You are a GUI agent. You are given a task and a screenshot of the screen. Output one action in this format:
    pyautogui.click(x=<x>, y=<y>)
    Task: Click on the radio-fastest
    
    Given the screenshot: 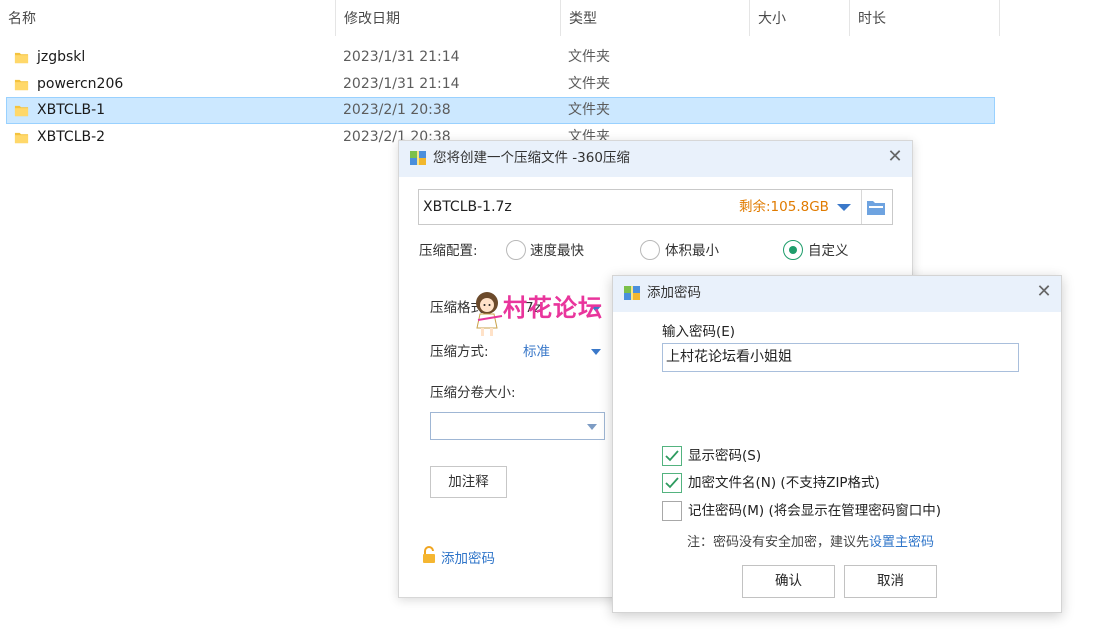 What is the action you would take?
    pyautogui.click(x=516, y=250)
    